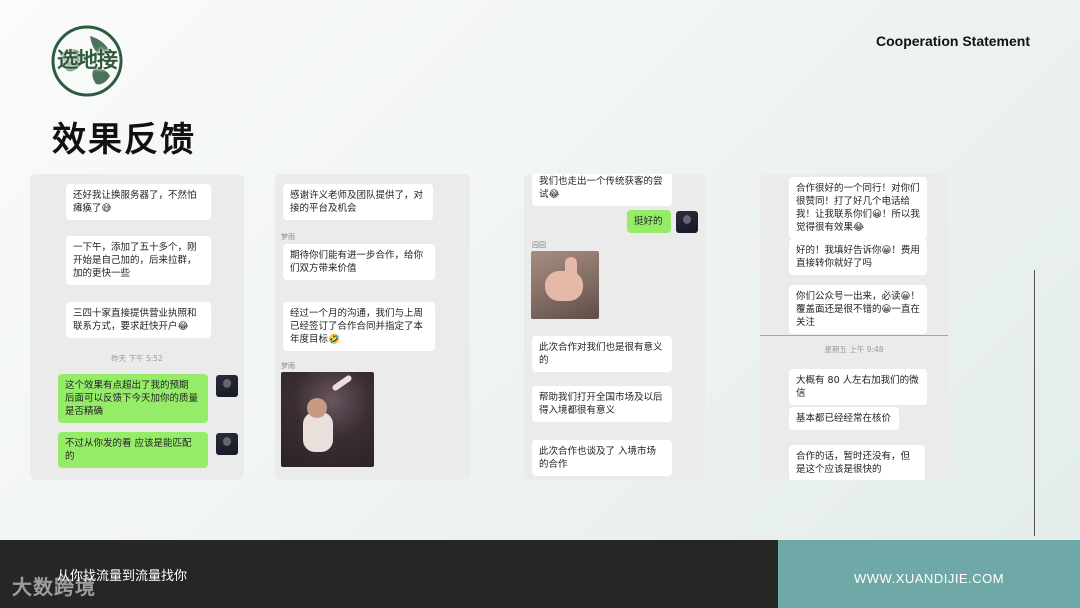 The height and width of the screenshot is (608, 1080). Describe the element at coordinates (854, 335) in the screenshot. I see `divider` at that location.